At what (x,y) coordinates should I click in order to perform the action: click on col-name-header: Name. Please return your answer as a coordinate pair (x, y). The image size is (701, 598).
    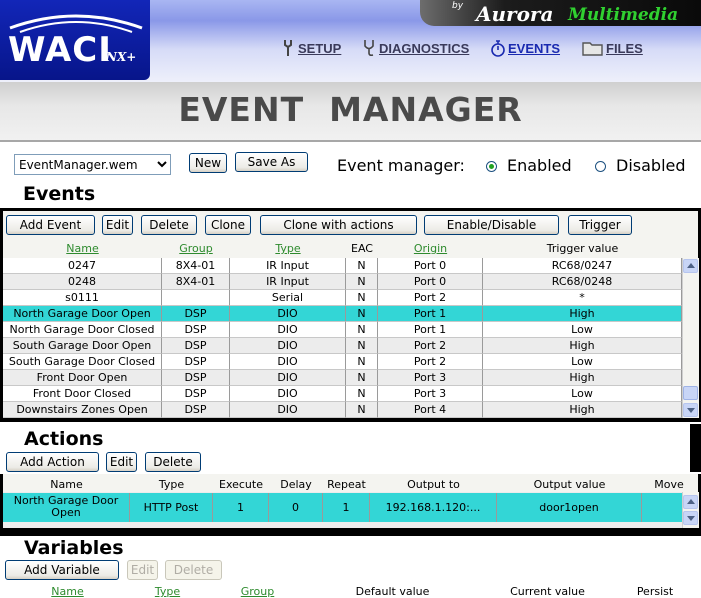
    Looking at the image, I should click on (82, 248).